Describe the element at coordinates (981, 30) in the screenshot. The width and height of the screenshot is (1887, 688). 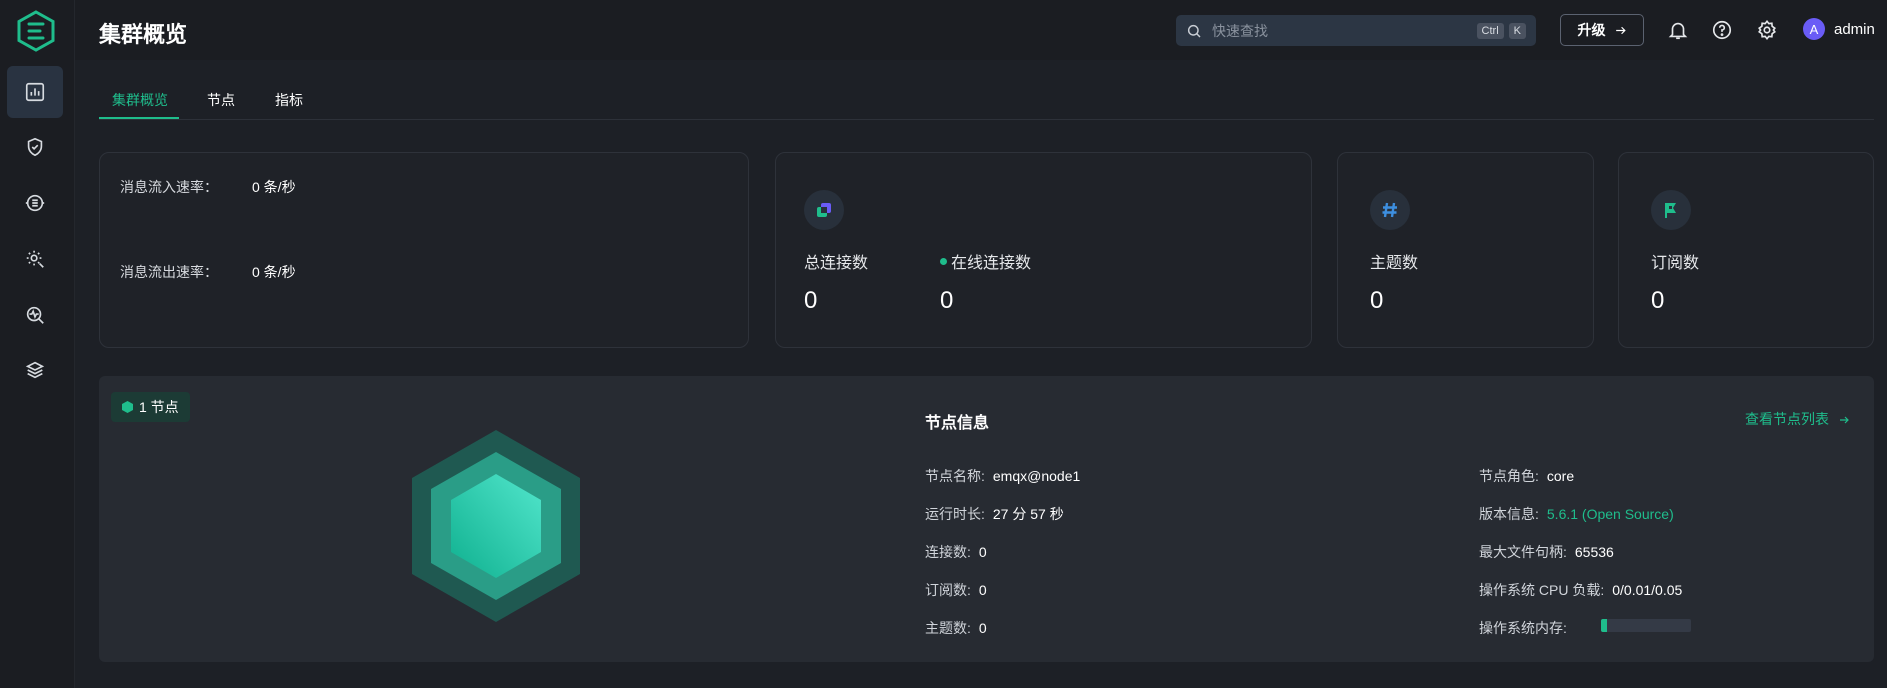
I see `top-header: 集群概览 快速查找 Ctrl K 升级 A admin` at that location.